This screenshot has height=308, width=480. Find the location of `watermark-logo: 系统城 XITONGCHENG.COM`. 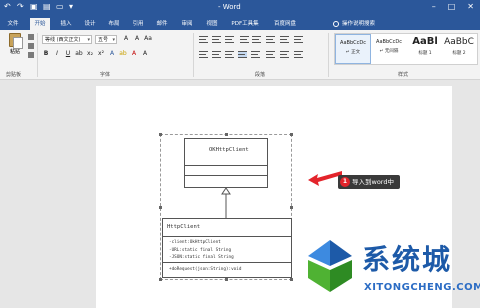

watermark-logo: 系统城 XITONGCHENG.COM is located at coordinates (391, 270).